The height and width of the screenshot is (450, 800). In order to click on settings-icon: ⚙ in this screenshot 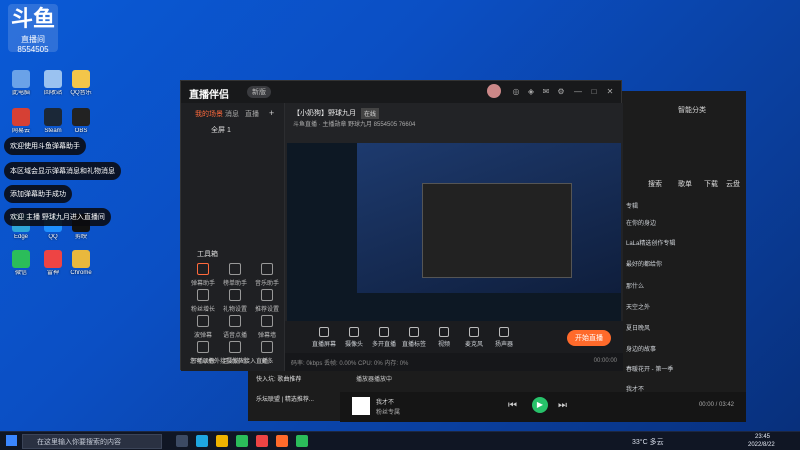, I will do `click(561, 92)`.